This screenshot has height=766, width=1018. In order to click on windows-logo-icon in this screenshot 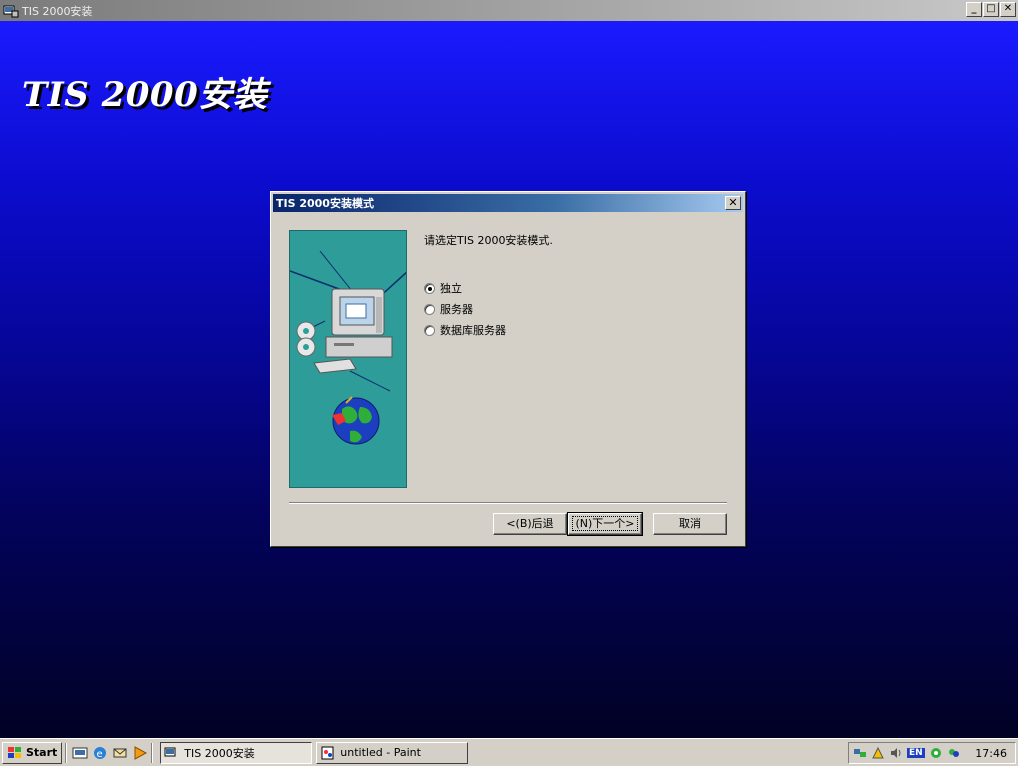, I will do `click(14, 752)`.